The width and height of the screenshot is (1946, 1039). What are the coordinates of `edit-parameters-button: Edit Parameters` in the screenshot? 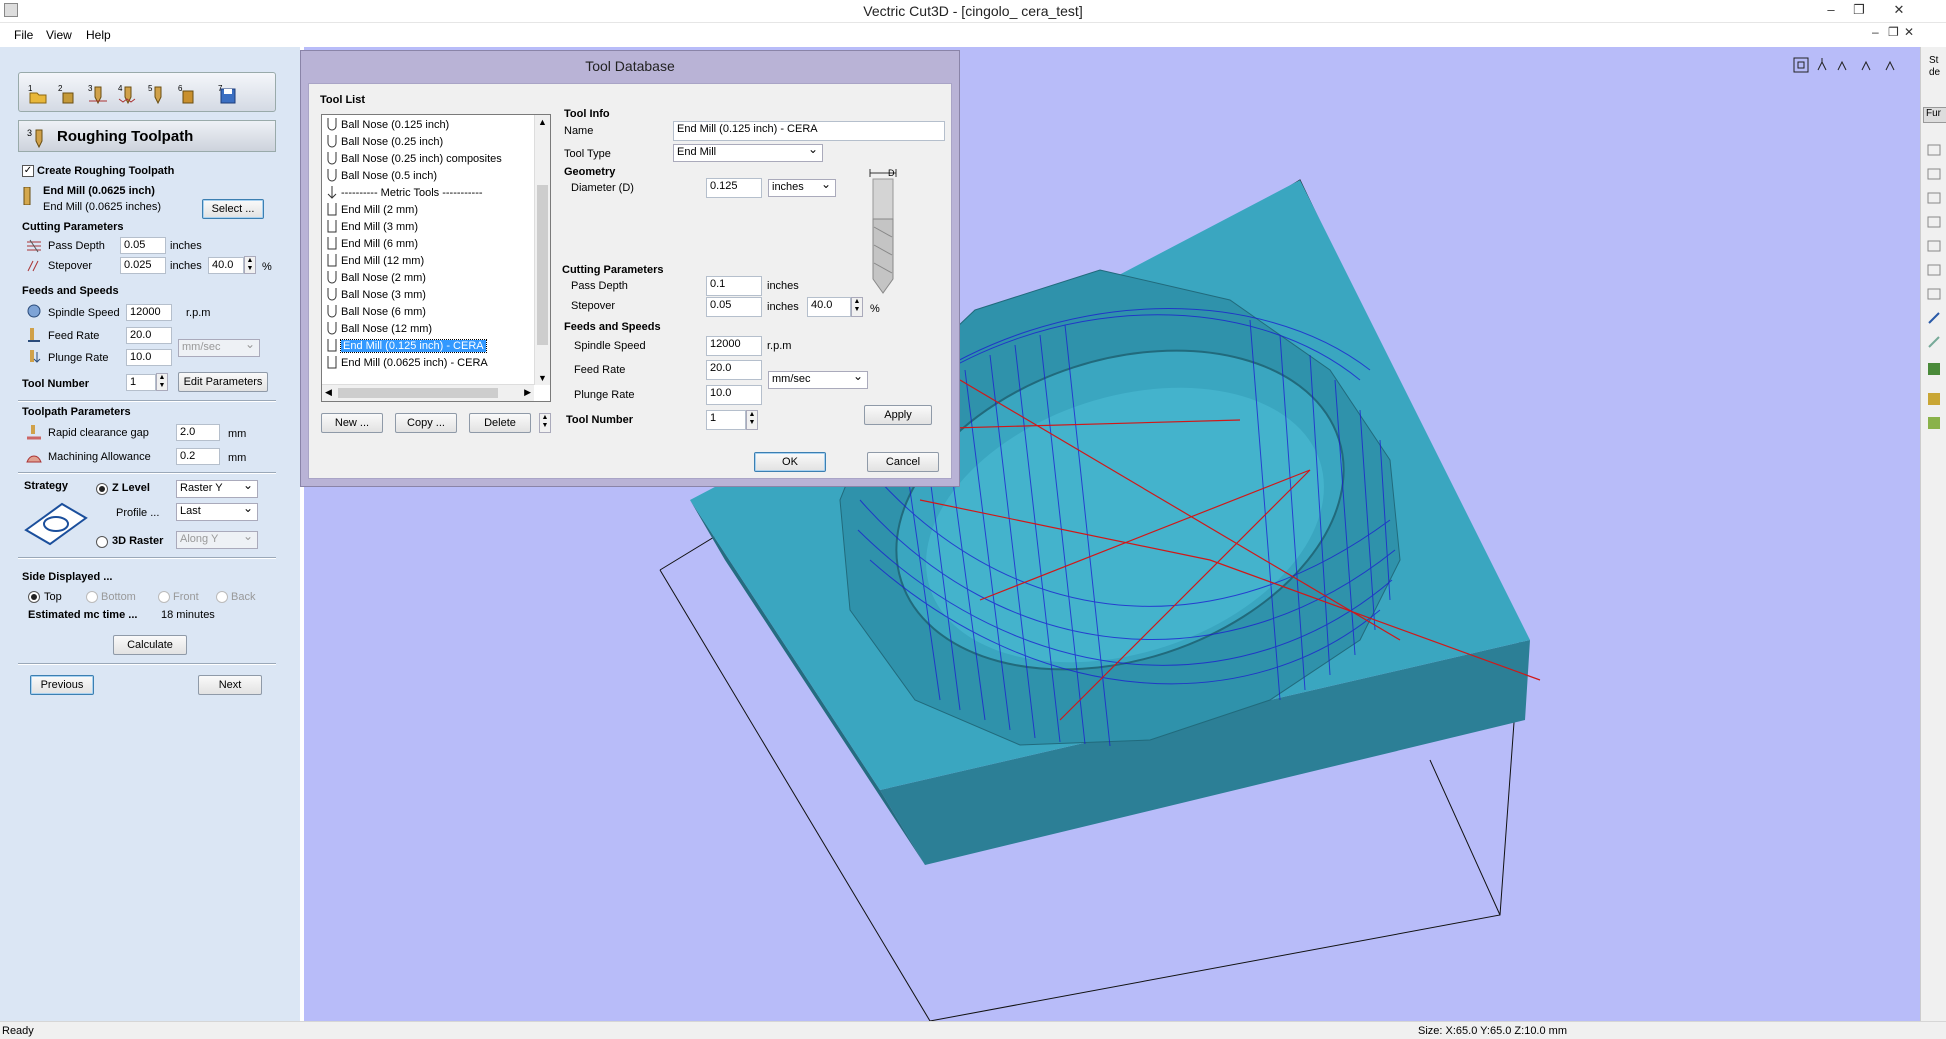 It's located at (223, 382).